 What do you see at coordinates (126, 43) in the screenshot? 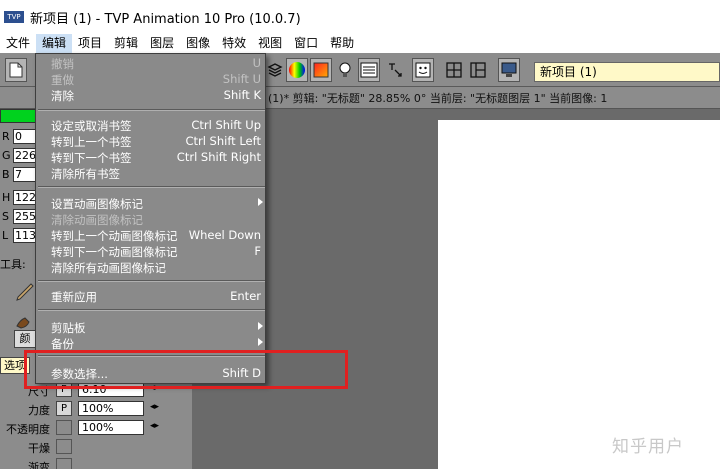
I see `menu-clip: 剪辑` at bounding box center [126, 43].